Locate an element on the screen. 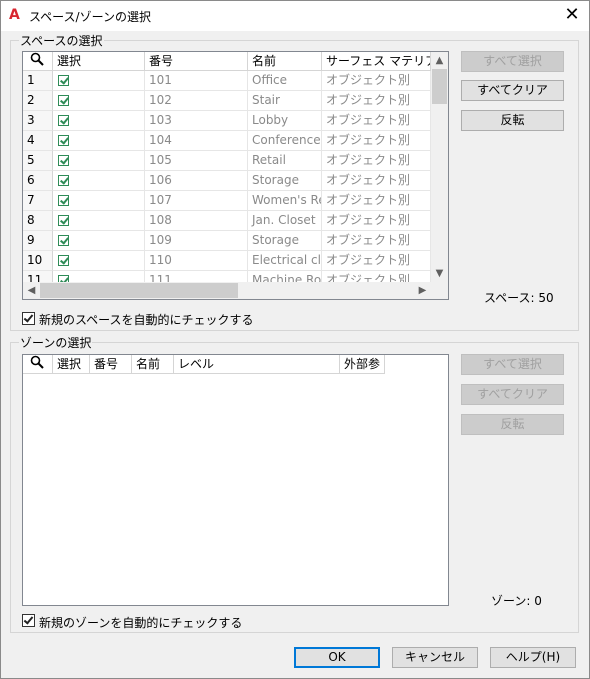 Image resolution: width=590 pixels, height=679 pixels. row-number: 103 is located at coordinates (196, 121).